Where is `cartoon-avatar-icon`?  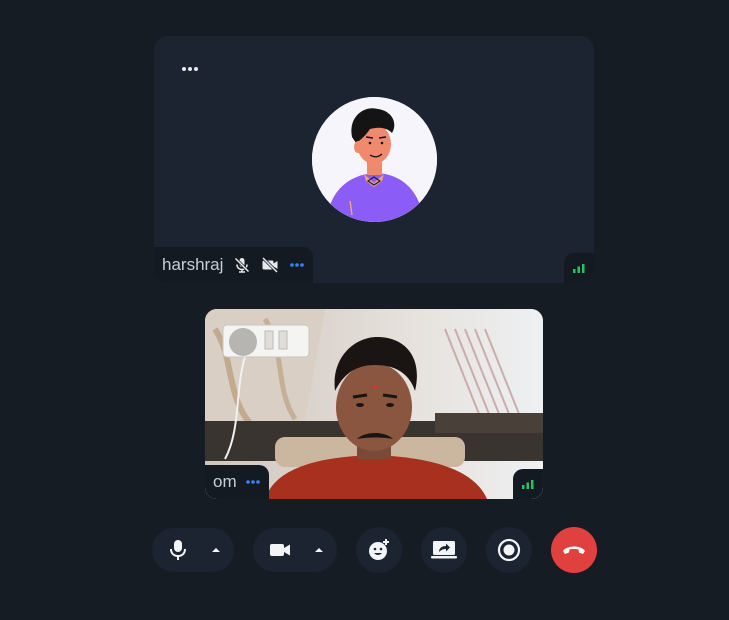 cartoon-avatar-icon is located at coordinates (374, 159).